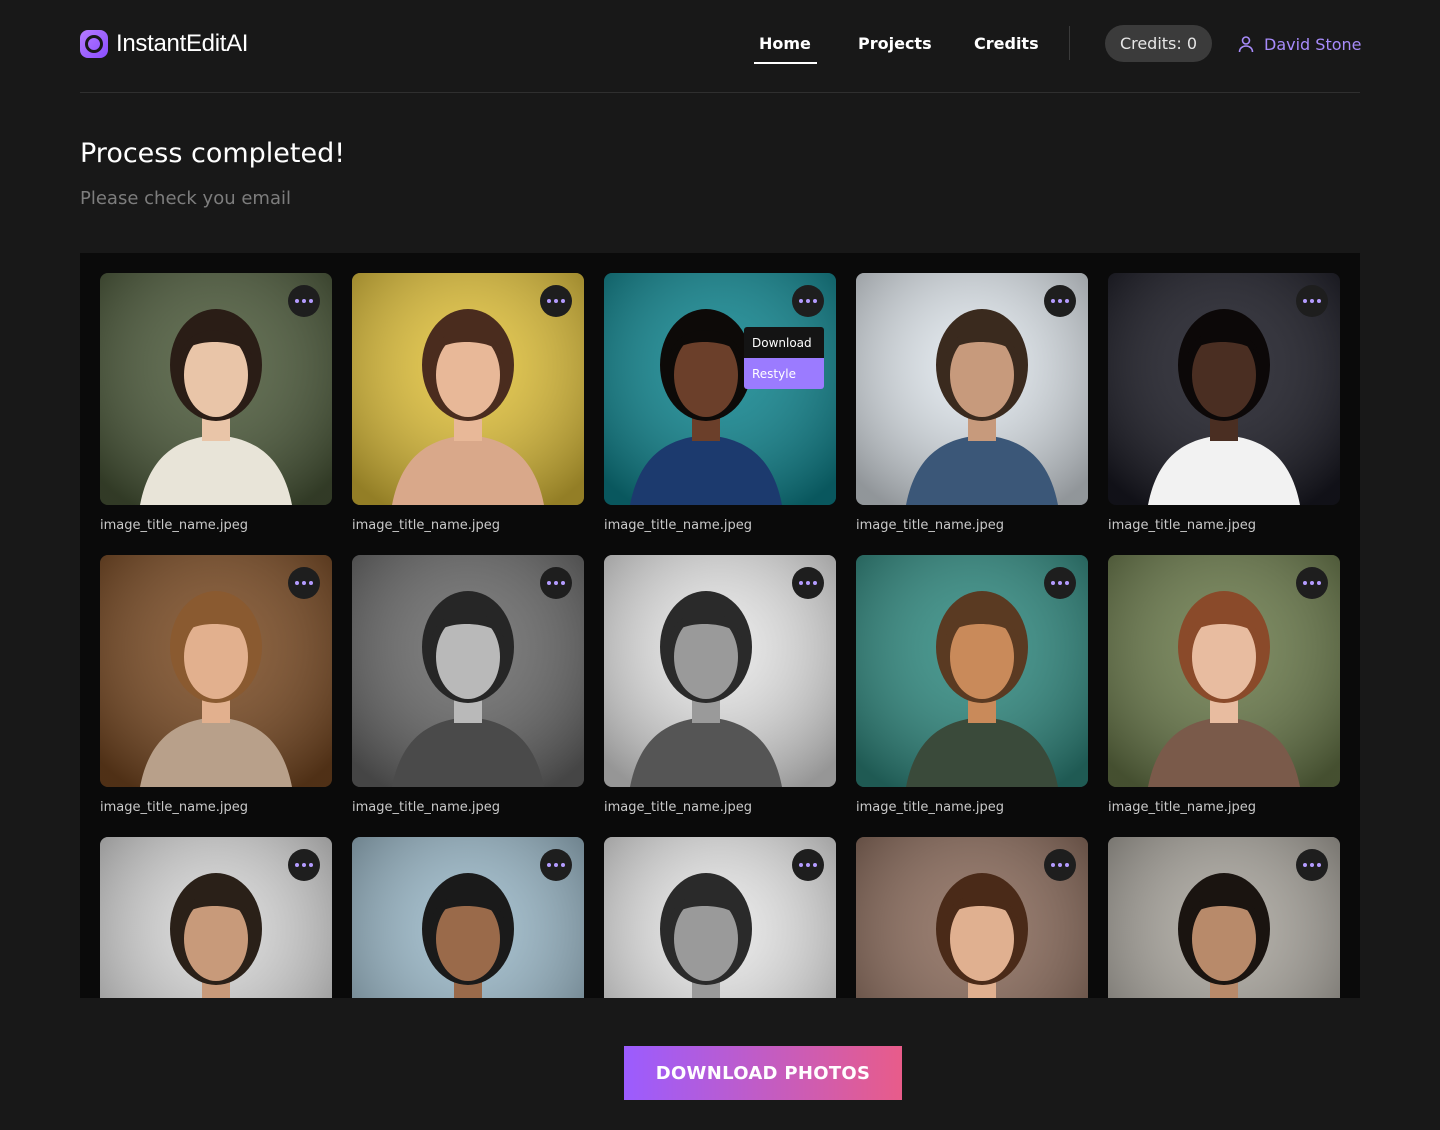 The width and height of the screenshot is (1440, 1130). I want to click on nav-projects: Projects, so click(895, 43).